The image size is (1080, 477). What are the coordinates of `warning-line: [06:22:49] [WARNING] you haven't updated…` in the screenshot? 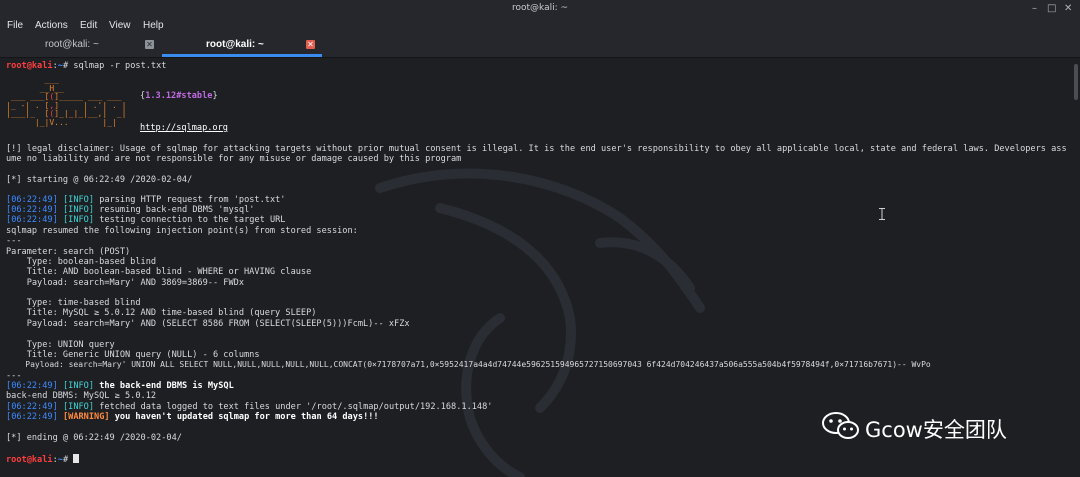 It's located at (192, 417).